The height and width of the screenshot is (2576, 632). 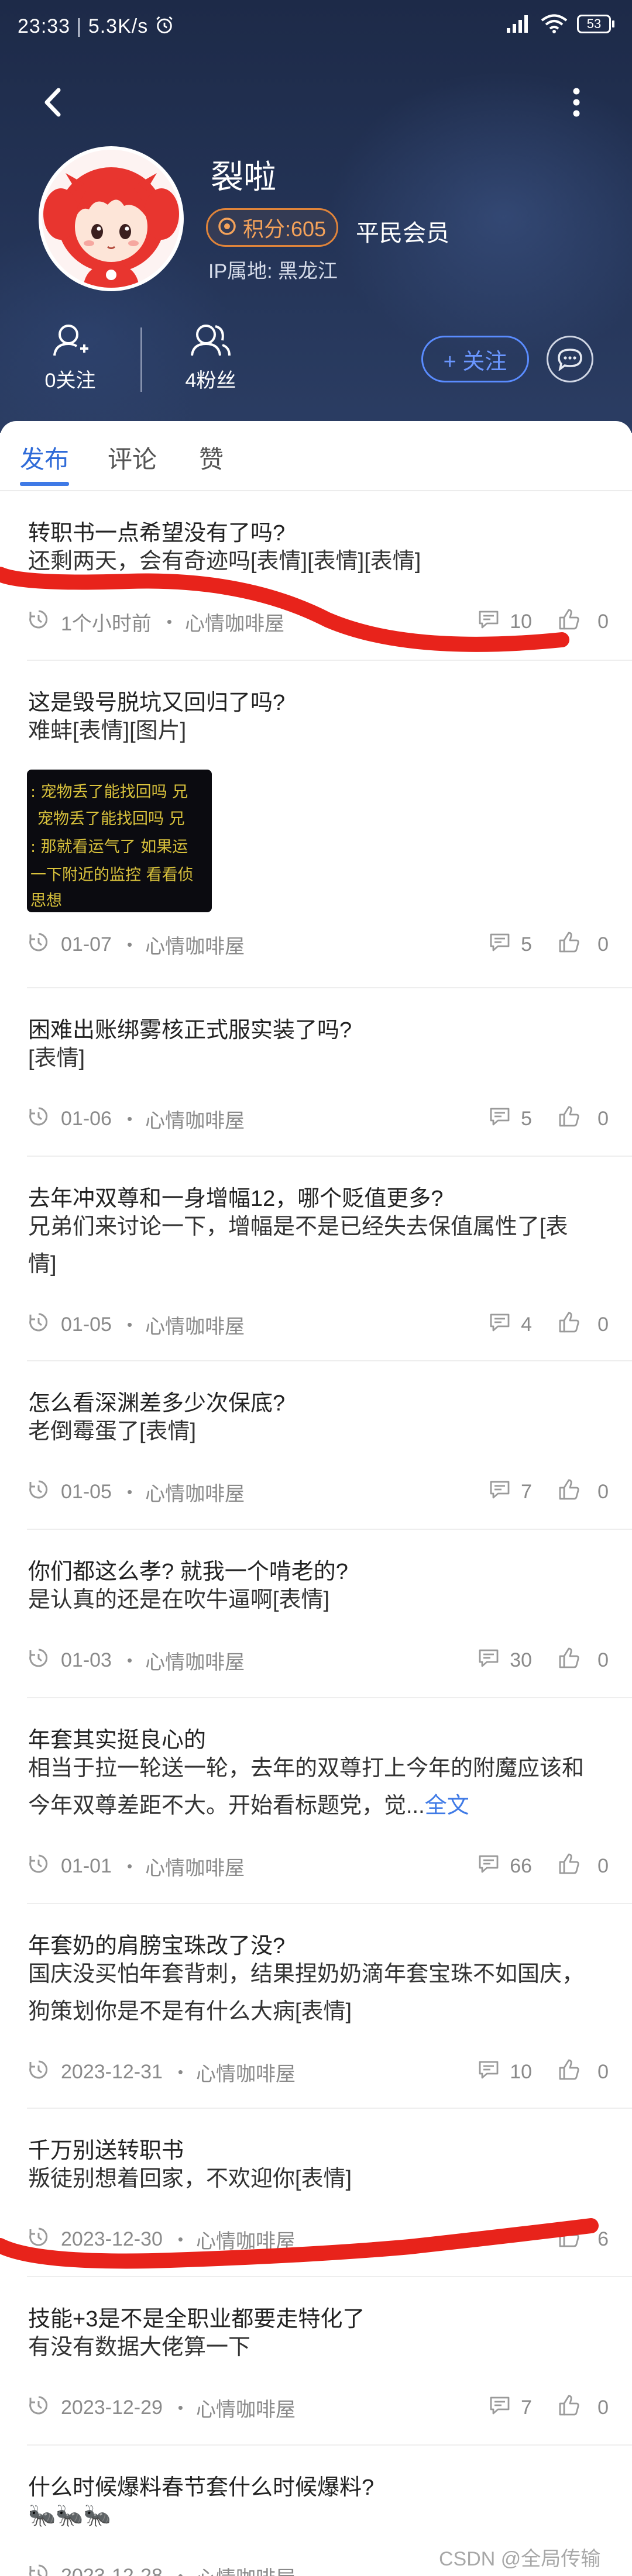 What do you see at coordinates (527, 2408) in the screenshot?
I see `comment-count: 7` at bounding box center [527, 2408].